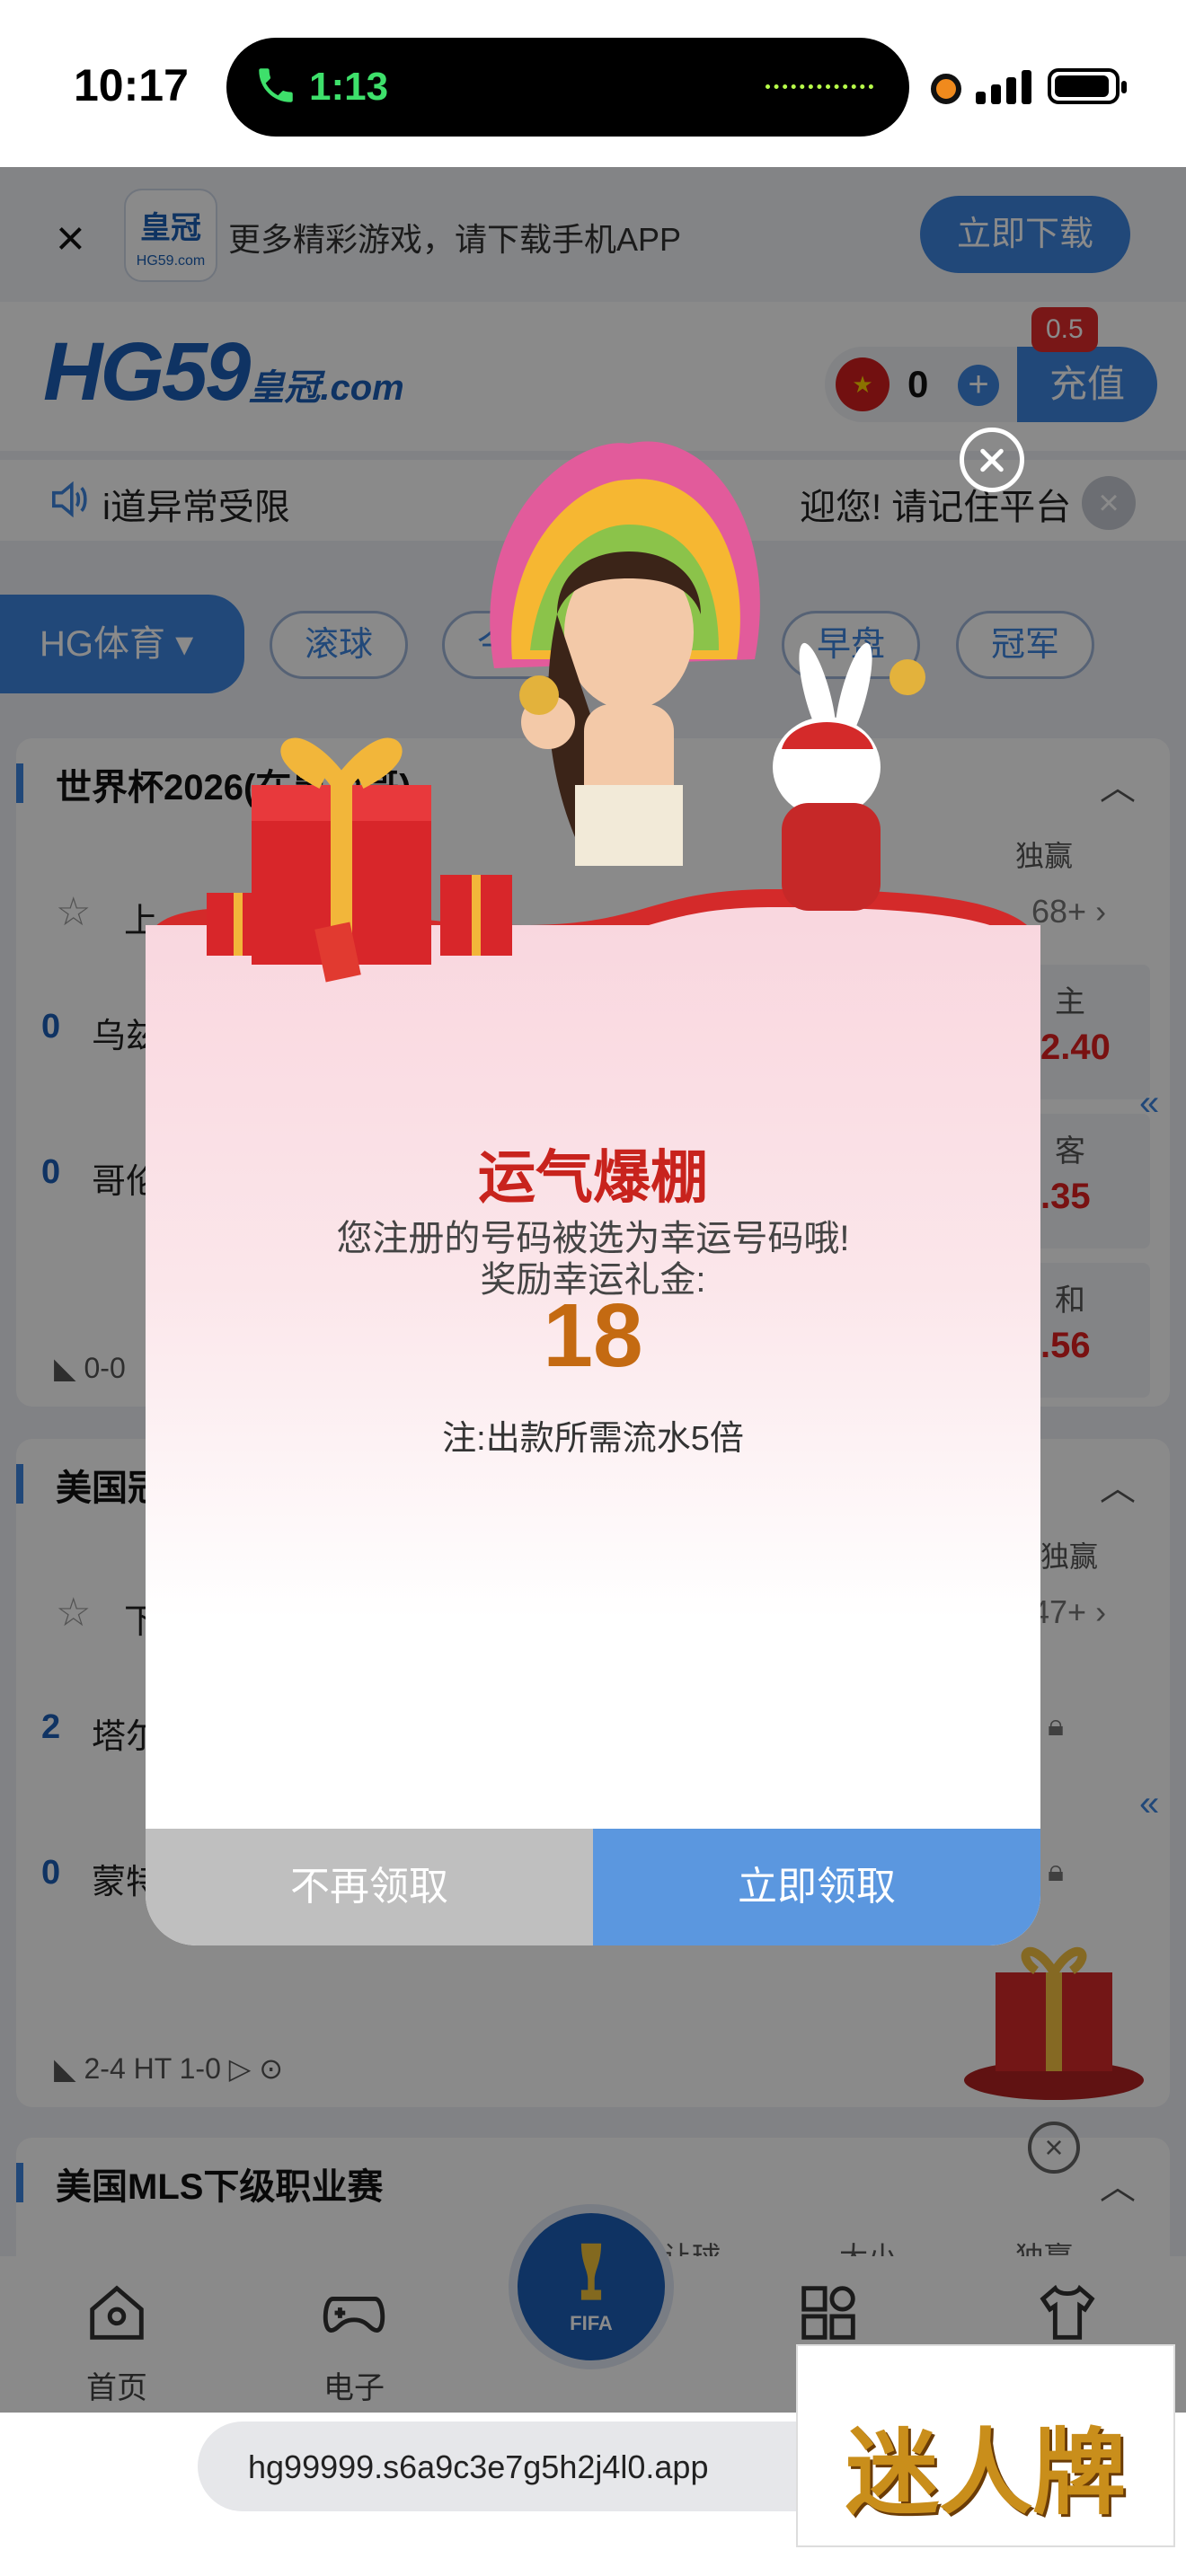 This screenshot has height=2576, width=1186. Describe the element at coordinates (478, 2466) in the screenshot. I see `url-text: hg99999.s6a9c3e7g5h2j4l0.app` at that location.